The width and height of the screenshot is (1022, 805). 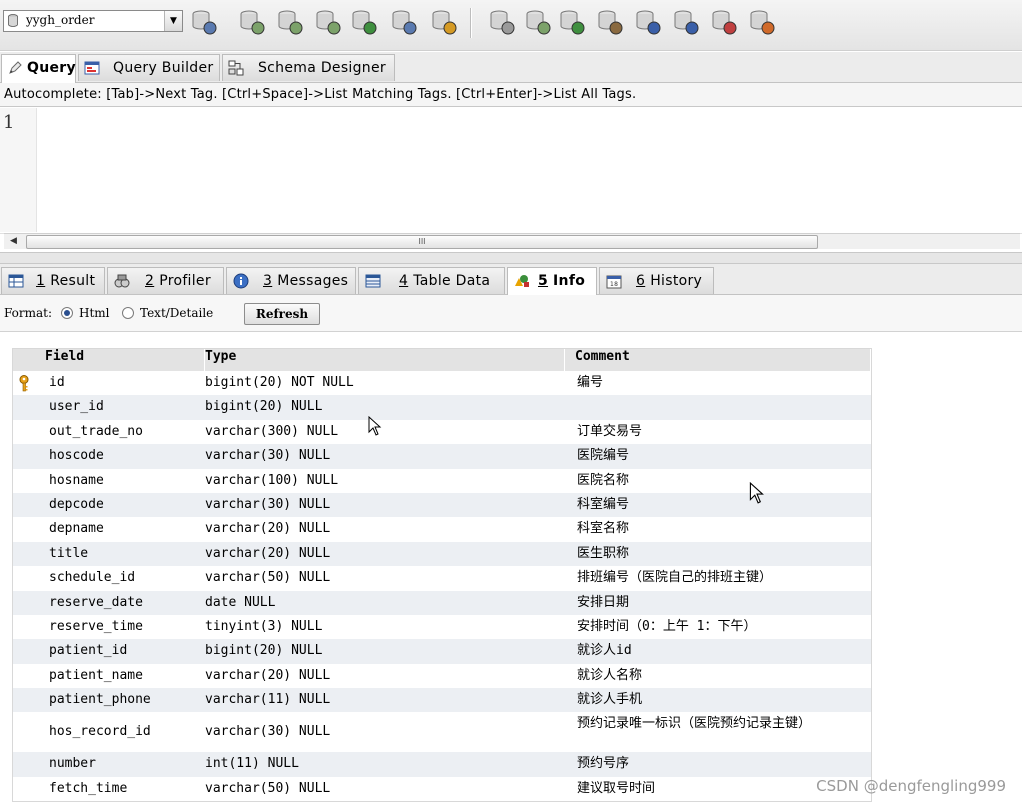 I want to click on cell-field: schedule_id, so click(x=92, y=578).